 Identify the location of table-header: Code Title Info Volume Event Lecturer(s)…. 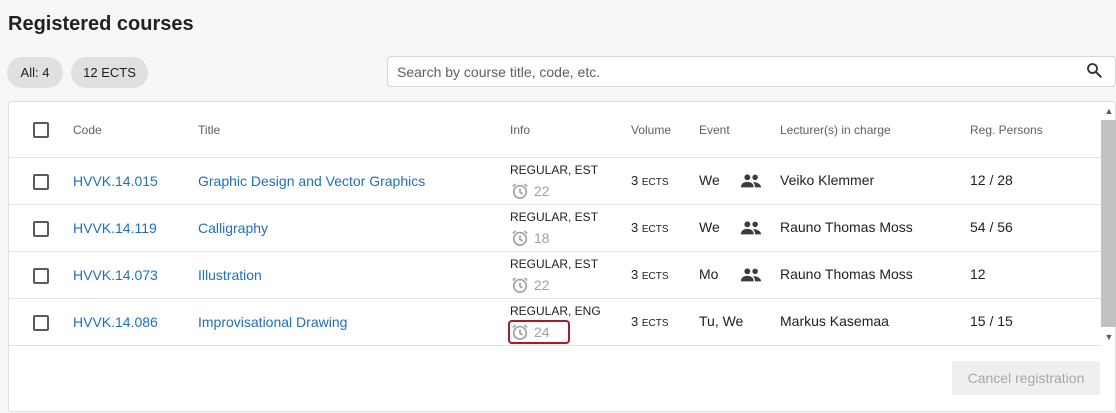
(555, 130).